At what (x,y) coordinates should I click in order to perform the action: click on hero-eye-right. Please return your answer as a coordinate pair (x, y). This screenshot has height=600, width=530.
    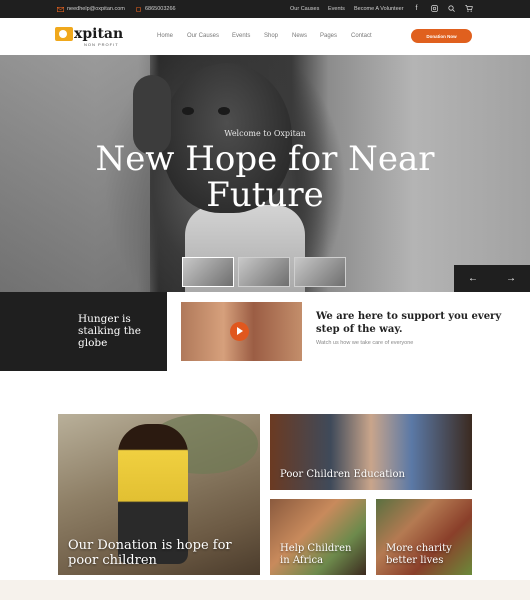
    Looking at the image, I should click on (224, 111).